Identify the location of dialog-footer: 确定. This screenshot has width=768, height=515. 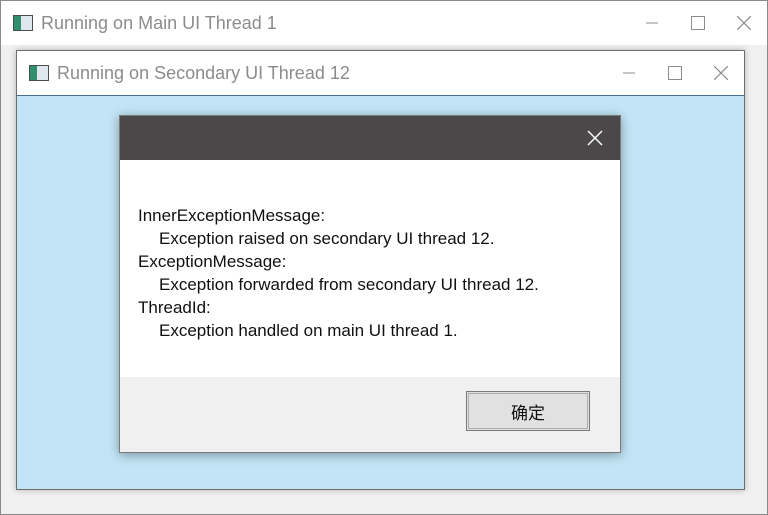
(370, 414).